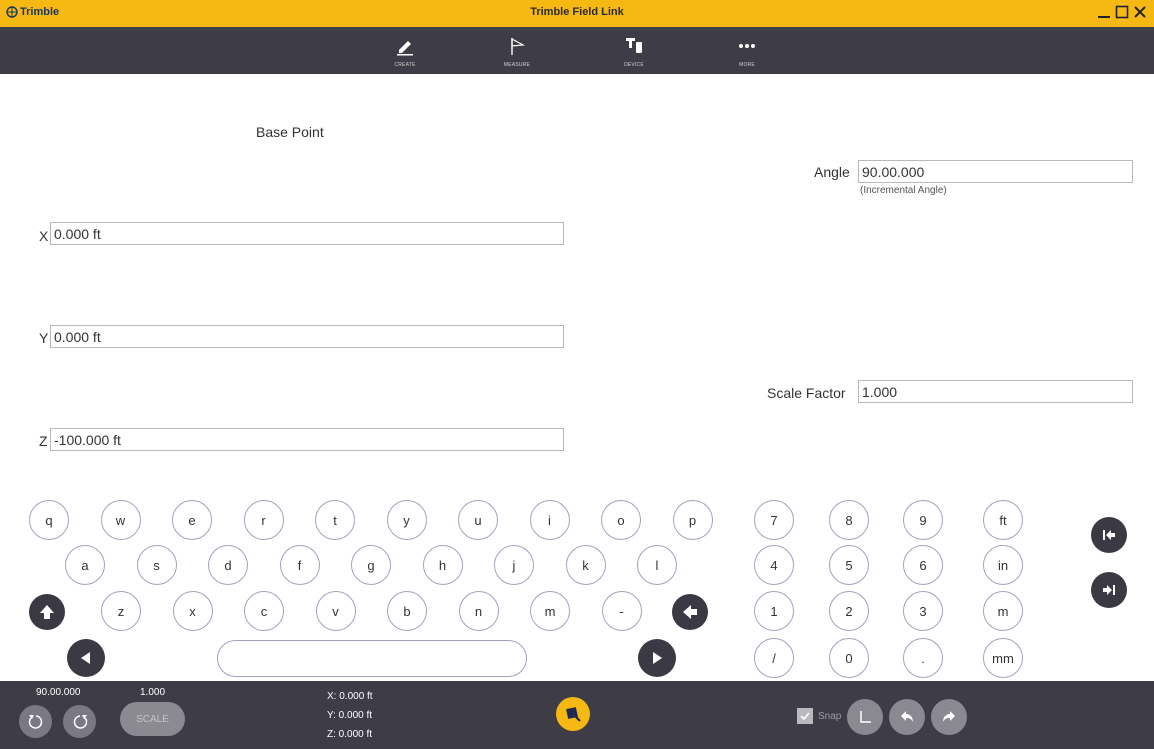  What do you see at coordinates (371, 565) in the screenshot?
I see `key-g: g` at bounding box center [371, 565].